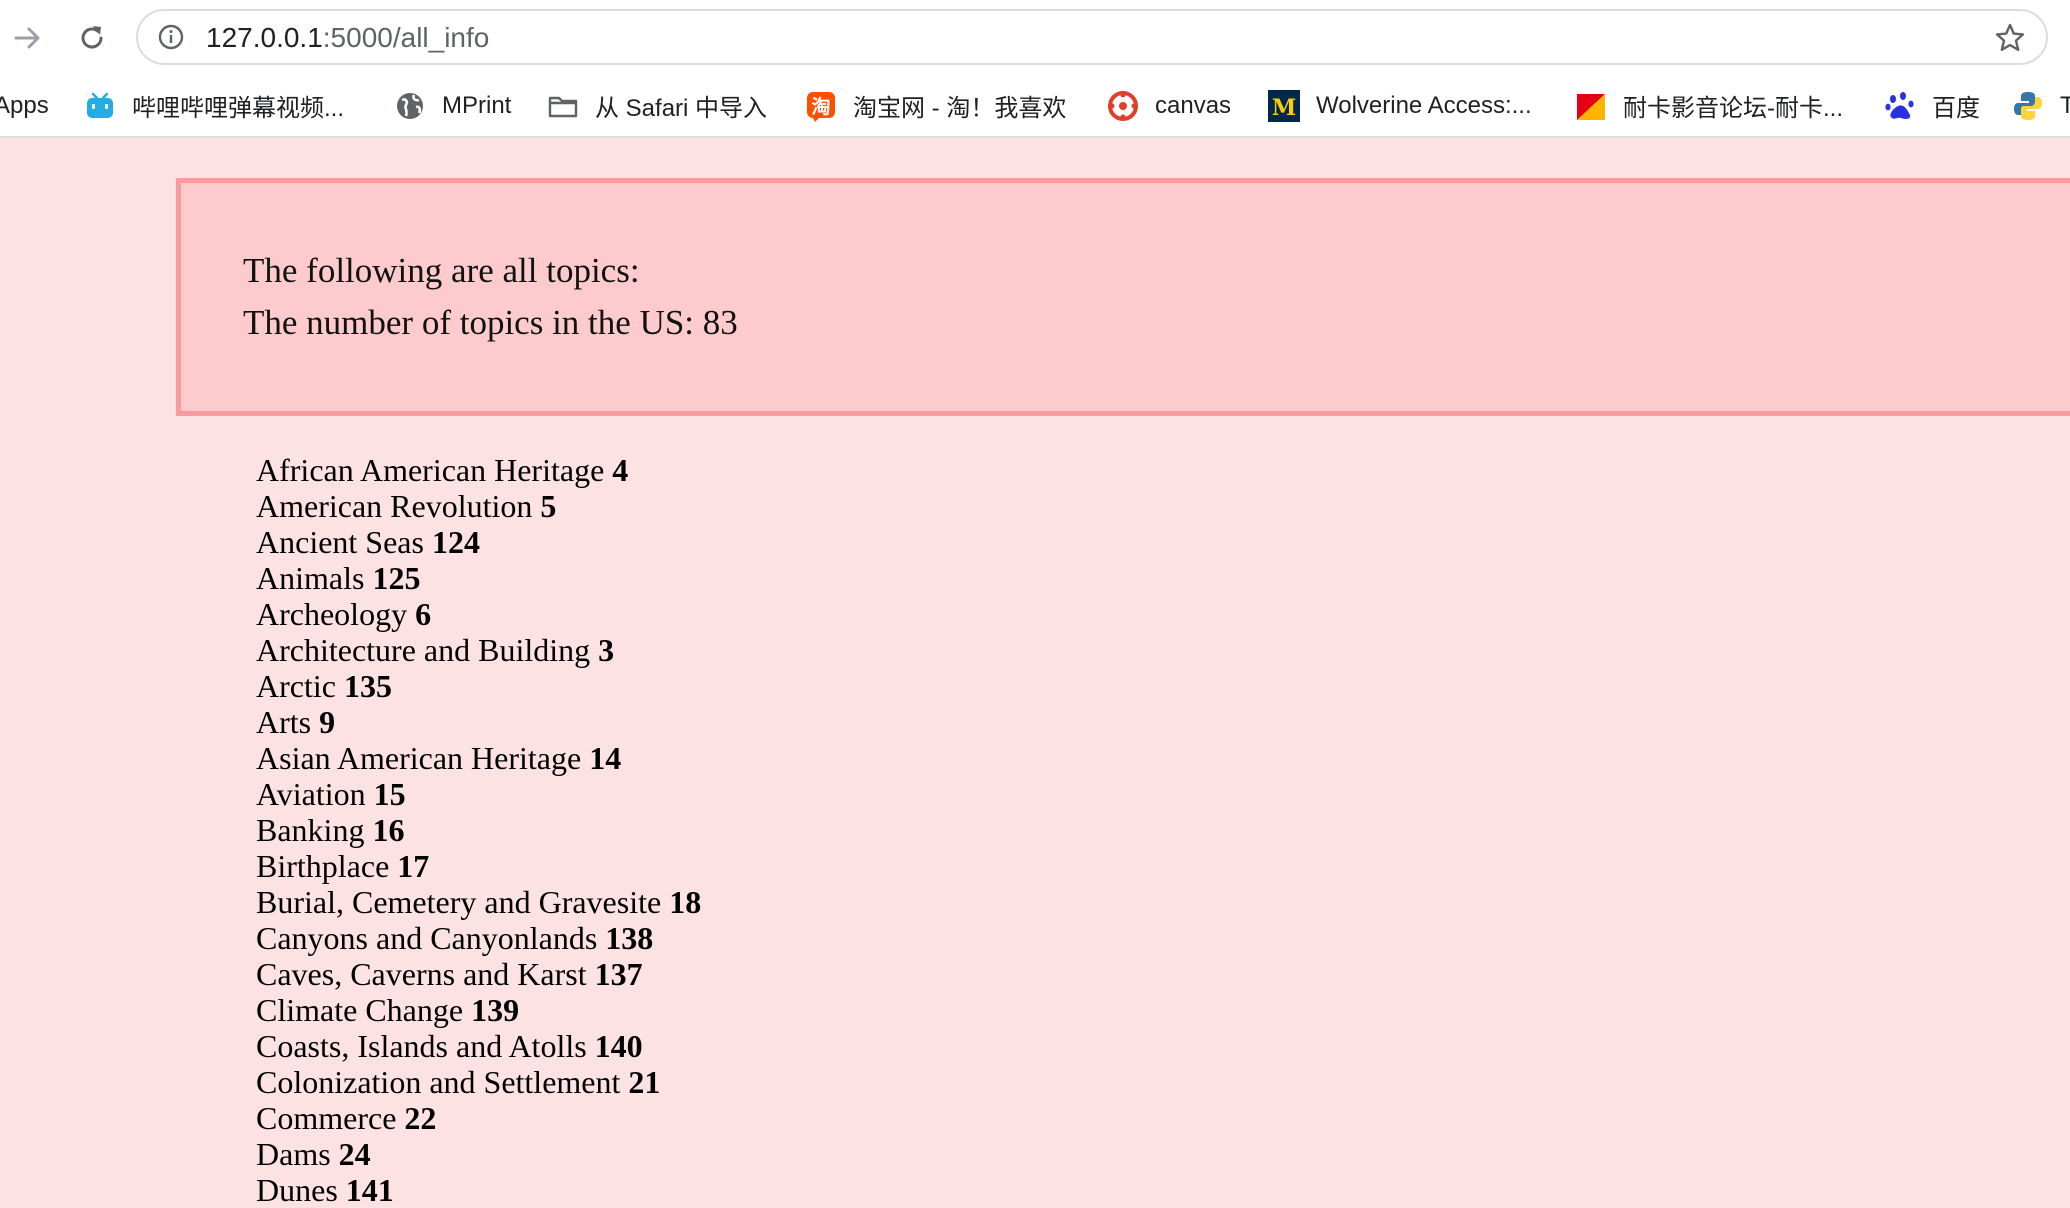 The image size is (2070, 1208). Describe the element at coordinates (310, 830) in the screenshot. I see `topic-name: Banking` at that location.